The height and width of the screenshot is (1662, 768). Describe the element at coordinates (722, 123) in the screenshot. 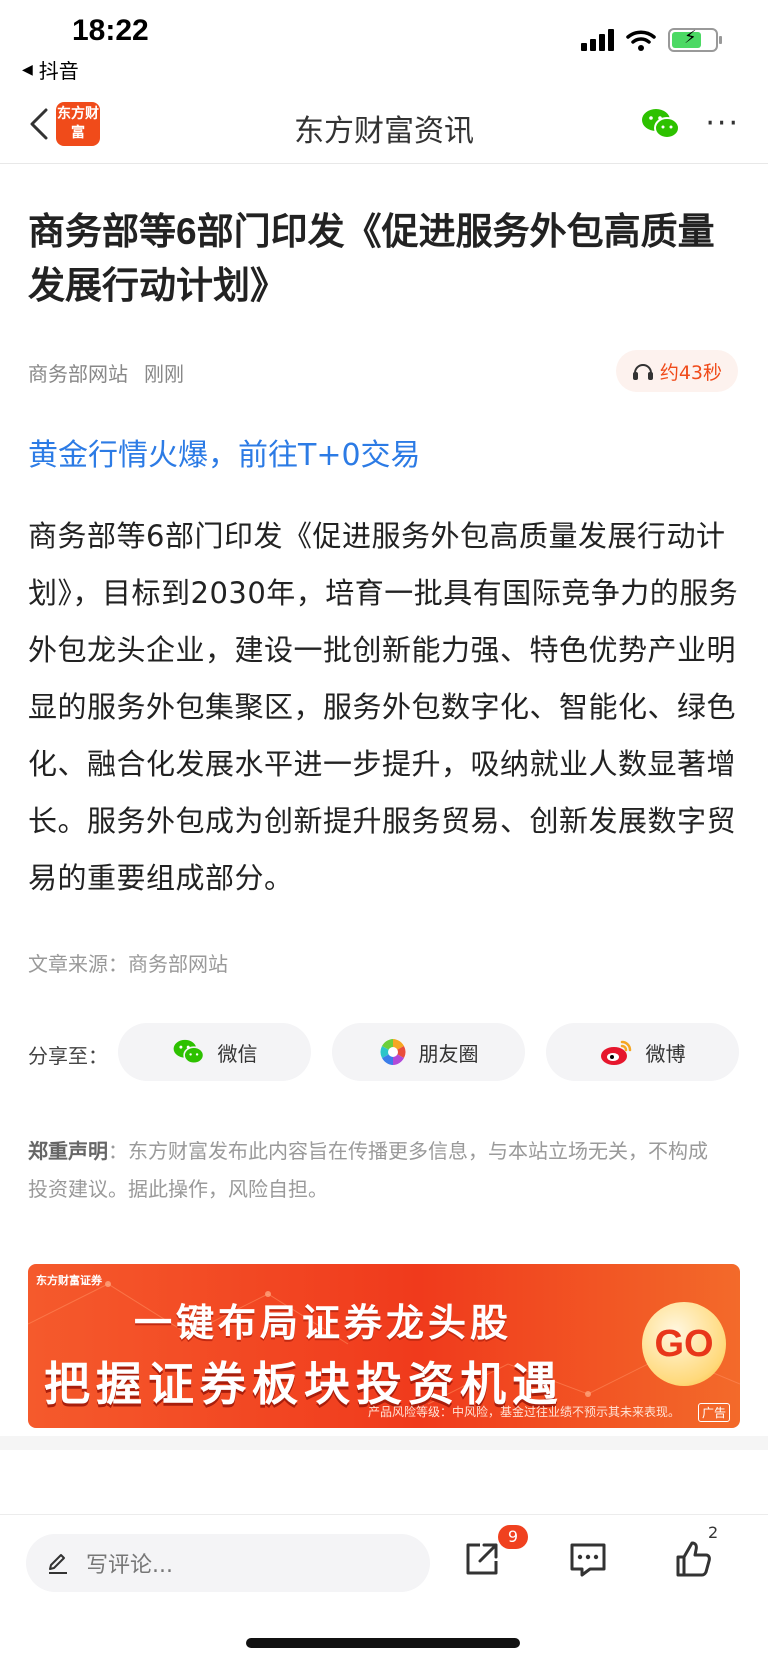

I see `more-icon: ···` at that location.